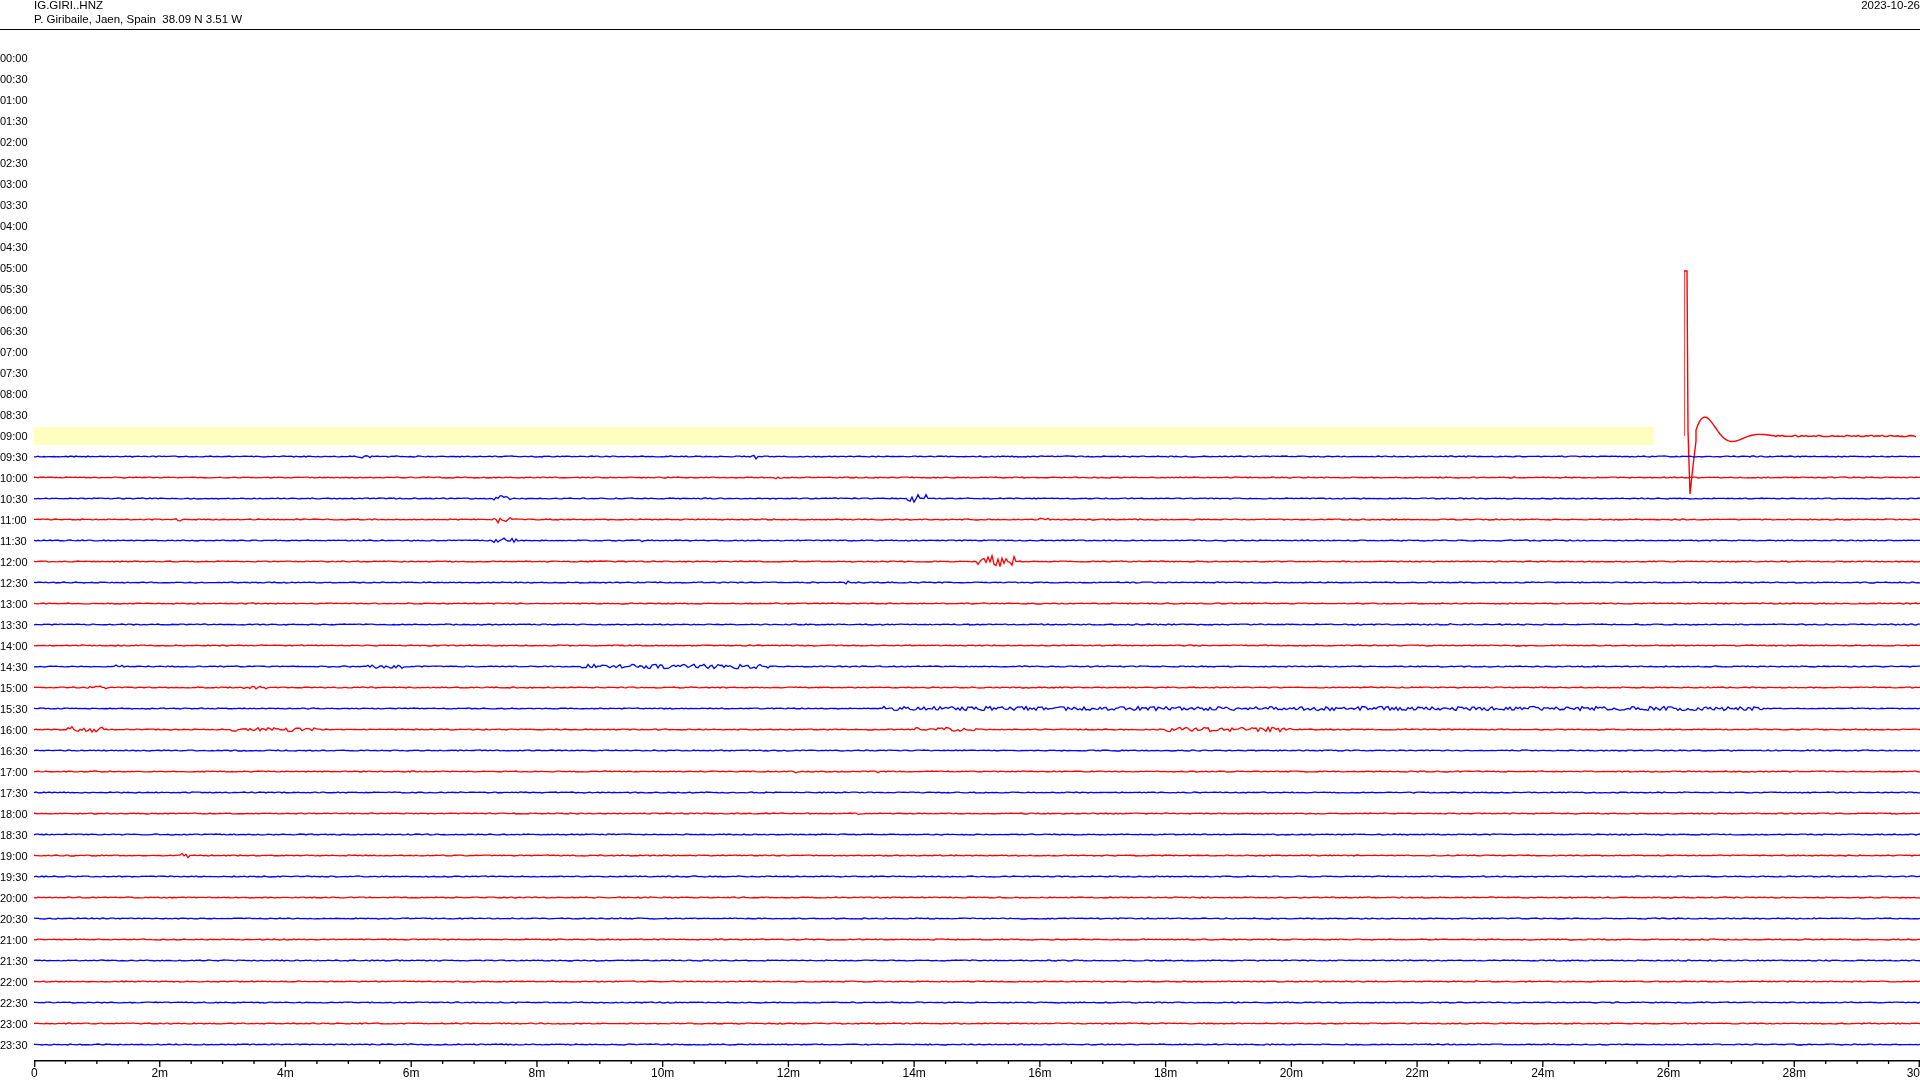 This screenshot has width=1920, height=1080. What do you see at coordinates (14, 666) in the screenshot?
I see `time-label: 14:30` at bounding box center [14, 666].